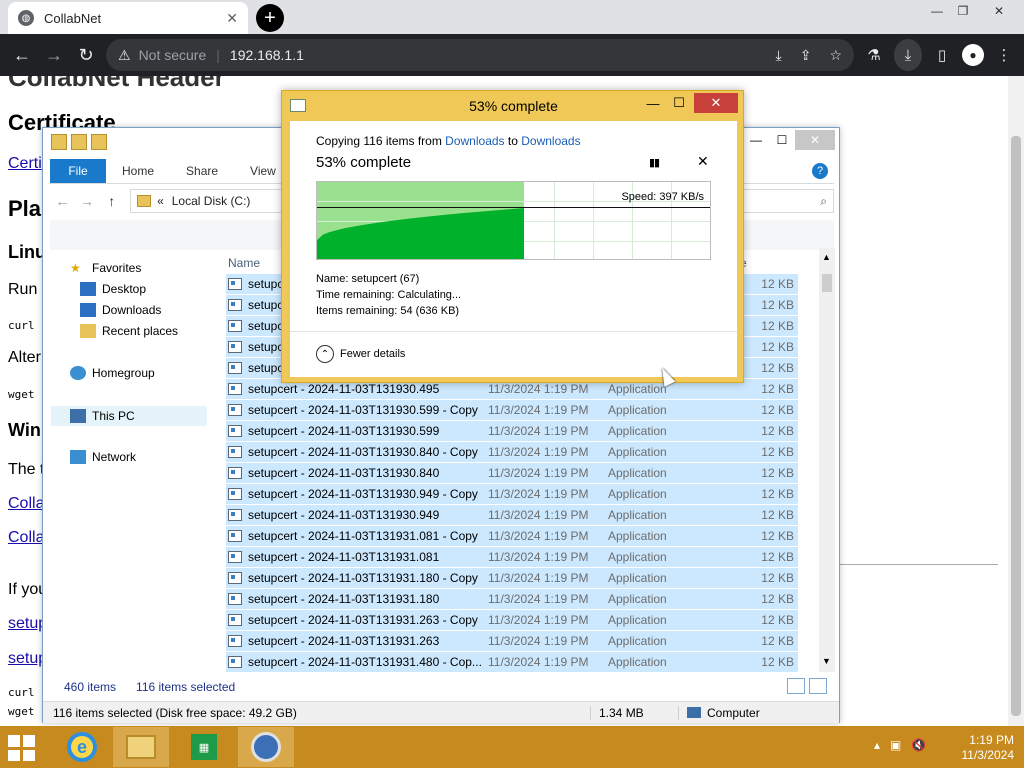  Describe the element at coordinates (87, 201) in the screenshot. I see `explorer-forward-icon: →` at that location.